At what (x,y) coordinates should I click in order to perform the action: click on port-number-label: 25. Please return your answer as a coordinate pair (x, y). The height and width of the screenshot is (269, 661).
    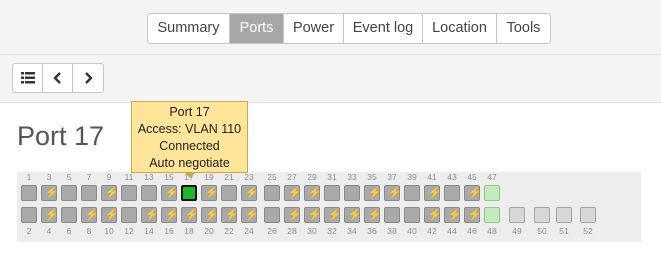
    Looking at the image, I should click on (272, 177).